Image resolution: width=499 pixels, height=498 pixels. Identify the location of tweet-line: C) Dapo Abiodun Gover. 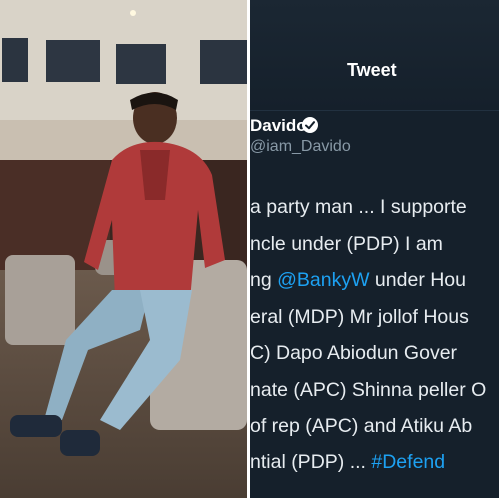
(353, 353).